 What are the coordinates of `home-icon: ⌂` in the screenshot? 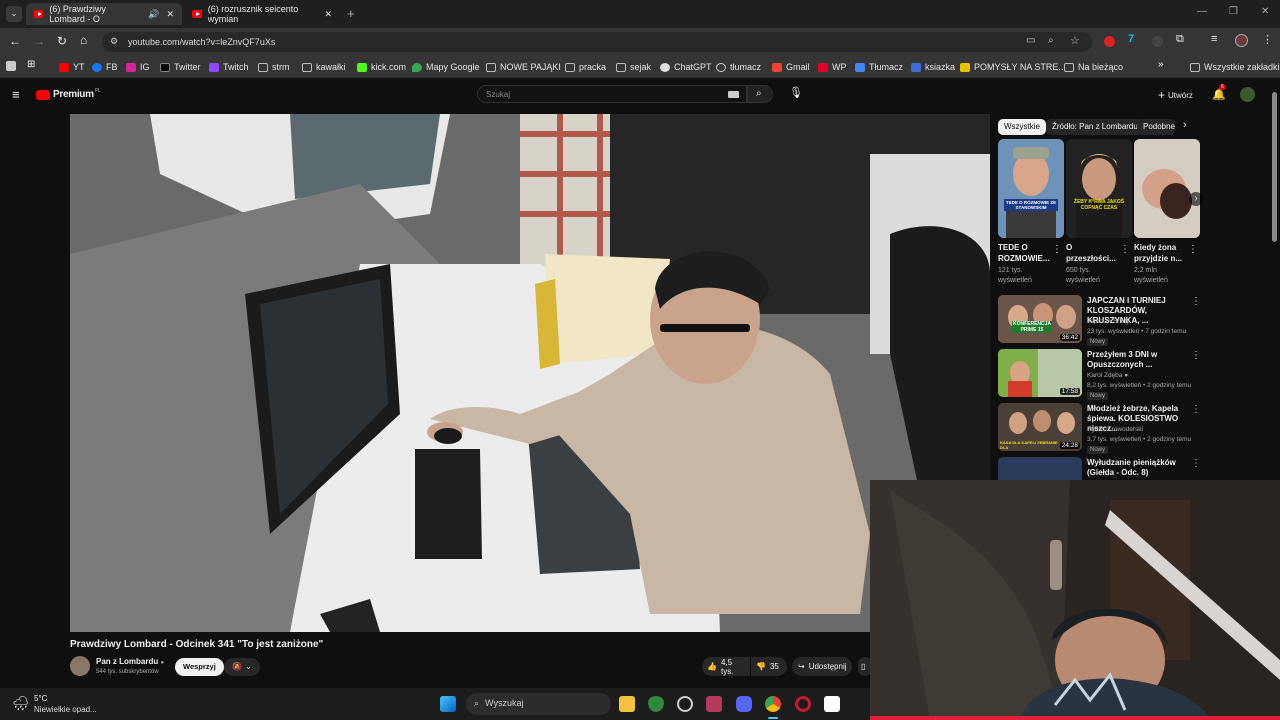 It's located at (83, 40).